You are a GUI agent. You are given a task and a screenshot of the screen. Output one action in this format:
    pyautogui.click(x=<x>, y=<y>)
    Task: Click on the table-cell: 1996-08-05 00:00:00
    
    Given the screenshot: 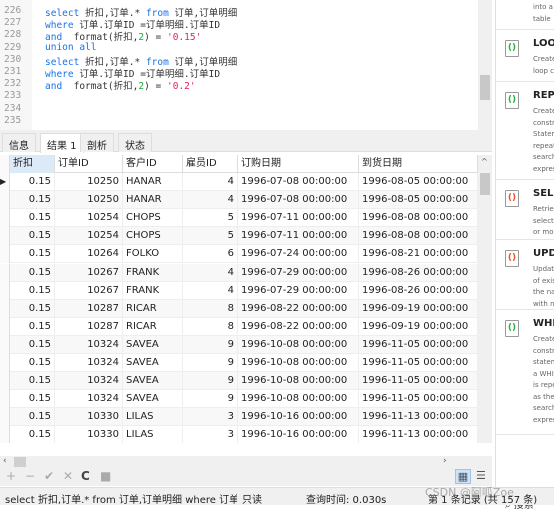 What is the action you would take?
    pyautogui.click(x=418, y=200)
    